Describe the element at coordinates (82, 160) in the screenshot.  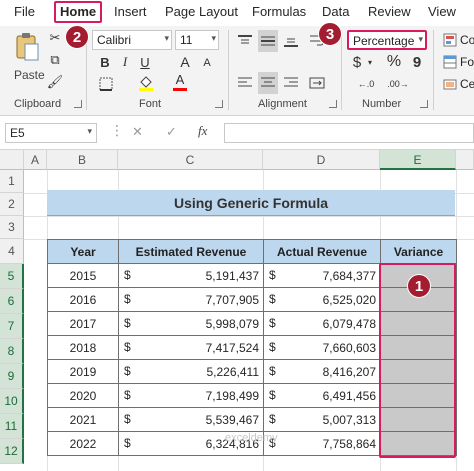
I see `column-header-b: B` at that location.